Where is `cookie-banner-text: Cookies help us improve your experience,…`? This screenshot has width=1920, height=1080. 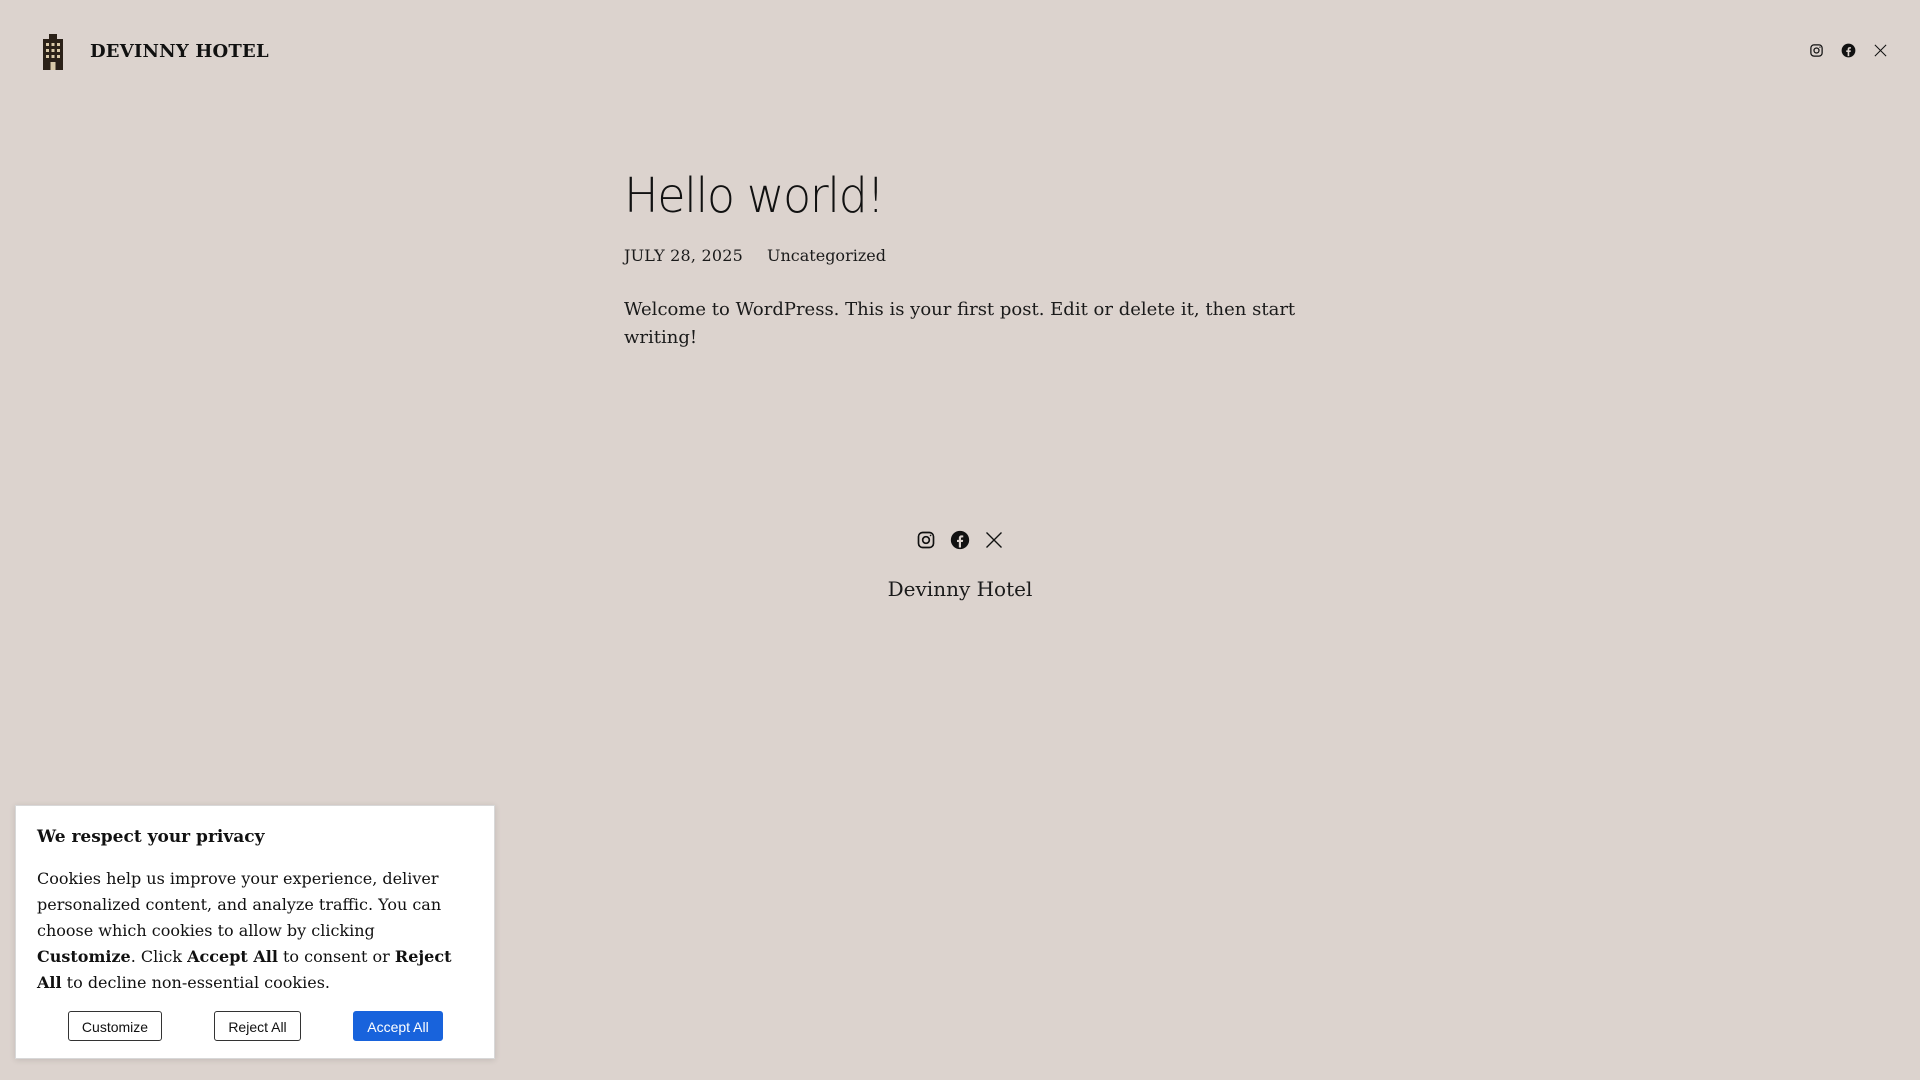
cookie-banner-text: Cookies help us improve your experience,… is located at coordinates (255, 931).